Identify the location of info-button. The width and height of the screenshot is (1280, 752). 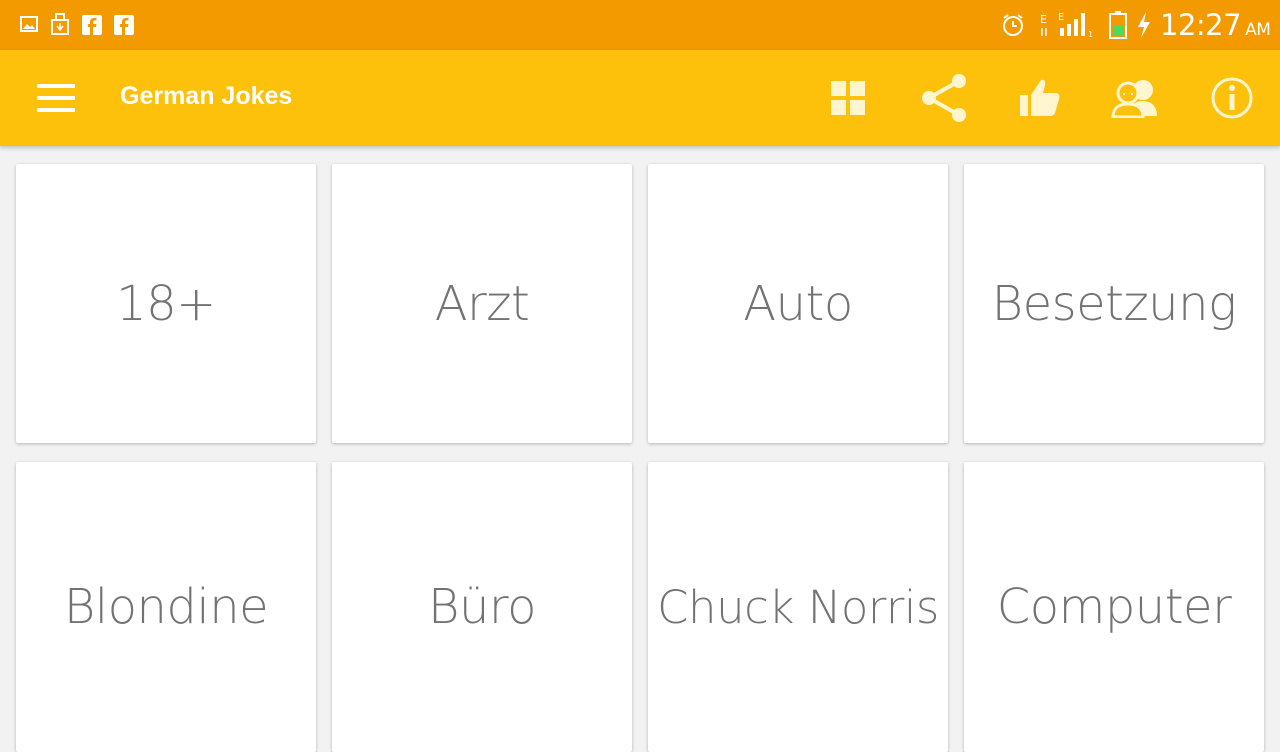
(1232, 98).